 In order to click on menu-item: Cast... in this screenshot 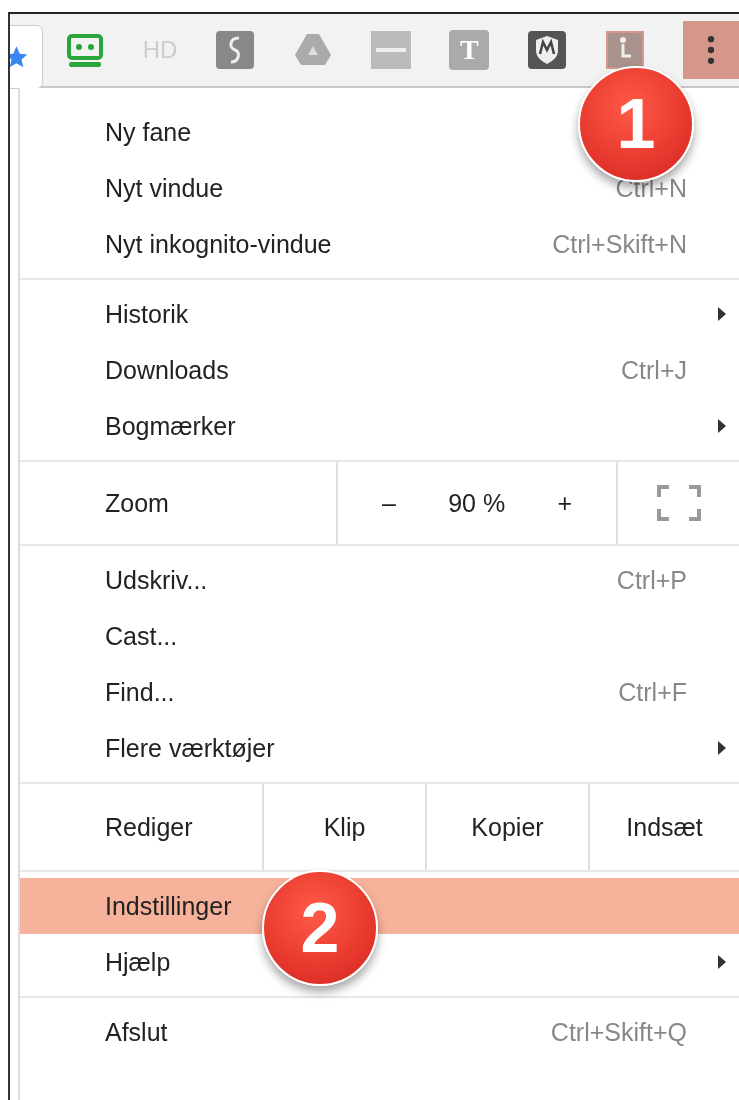, I will do `click(141, 636)`.